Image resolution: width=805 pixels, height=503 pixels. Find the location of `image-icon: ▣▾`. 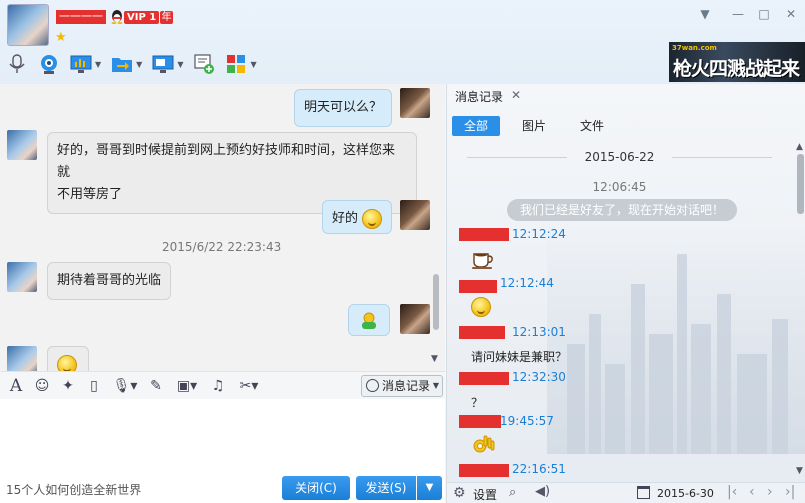

image-icon: ▣▾ is located at coordinates (187, 386).